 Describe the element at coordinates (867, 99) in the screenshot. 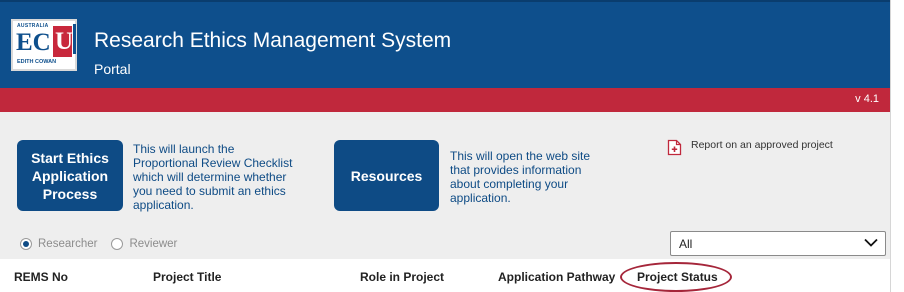

I see `version-label: v 4.1` at that location.